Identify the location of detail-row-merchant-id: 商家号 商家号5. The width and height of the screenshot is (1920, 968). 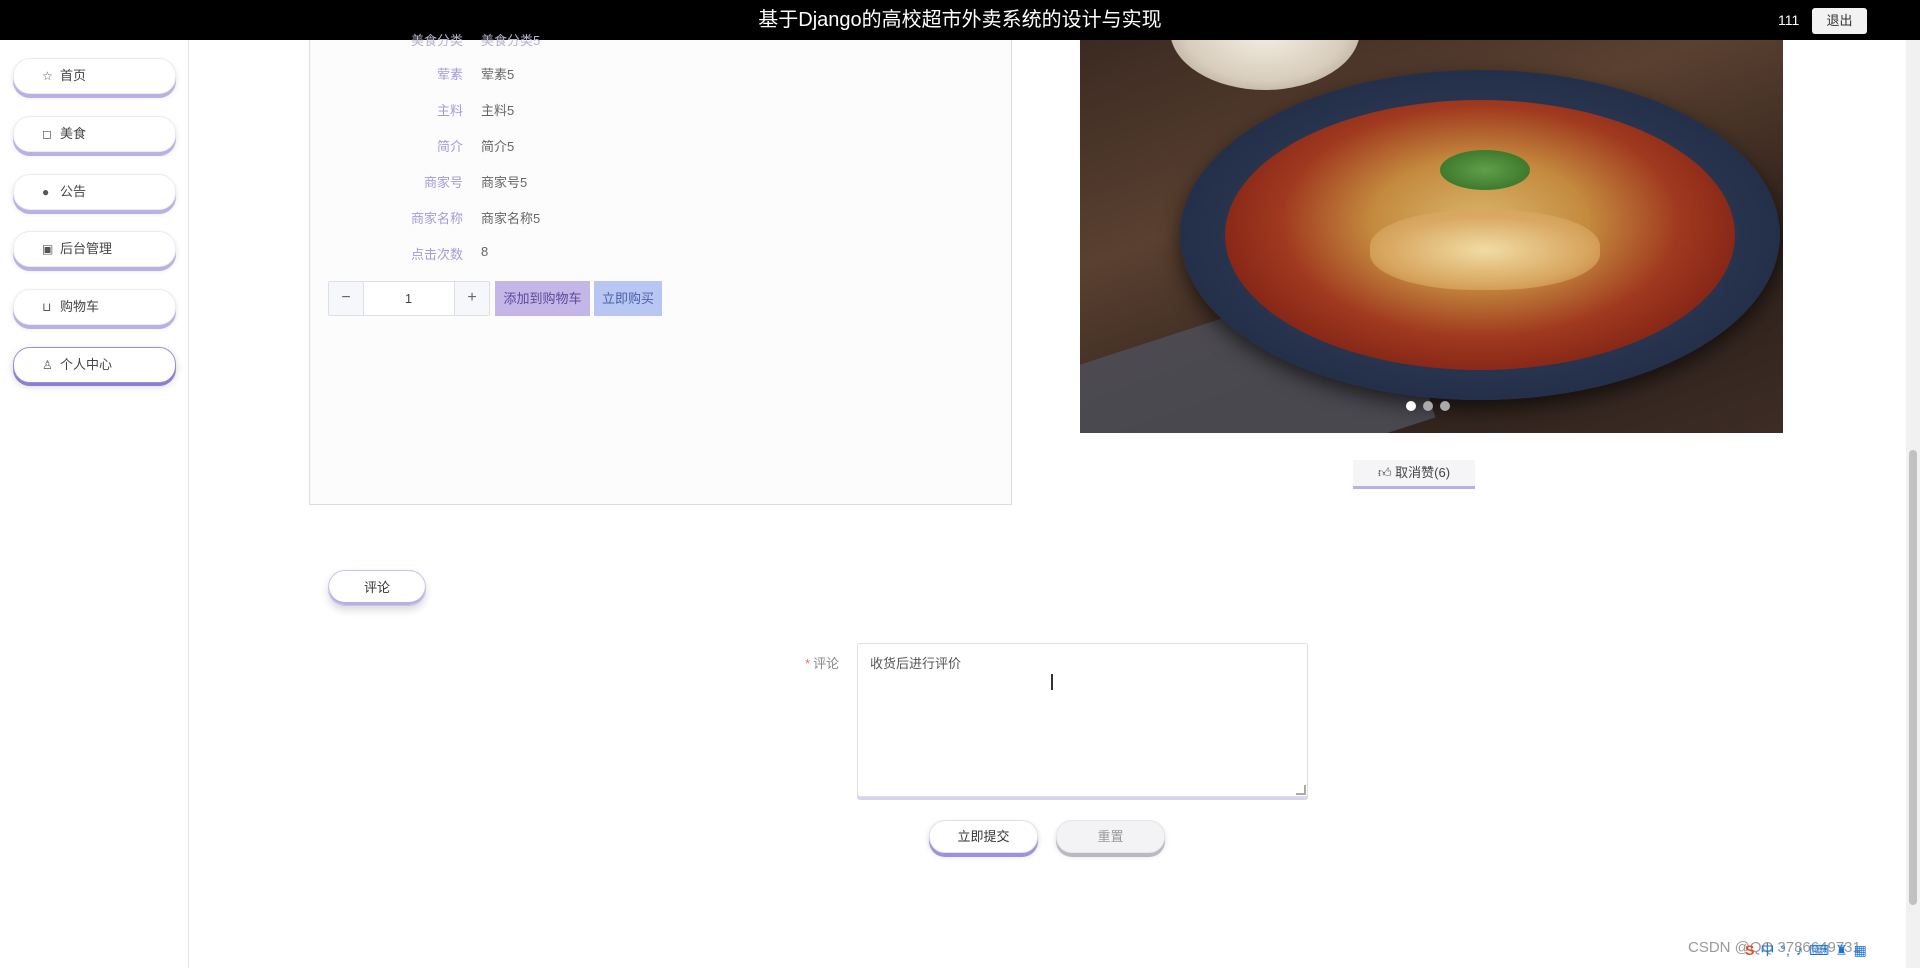
(660, 182).